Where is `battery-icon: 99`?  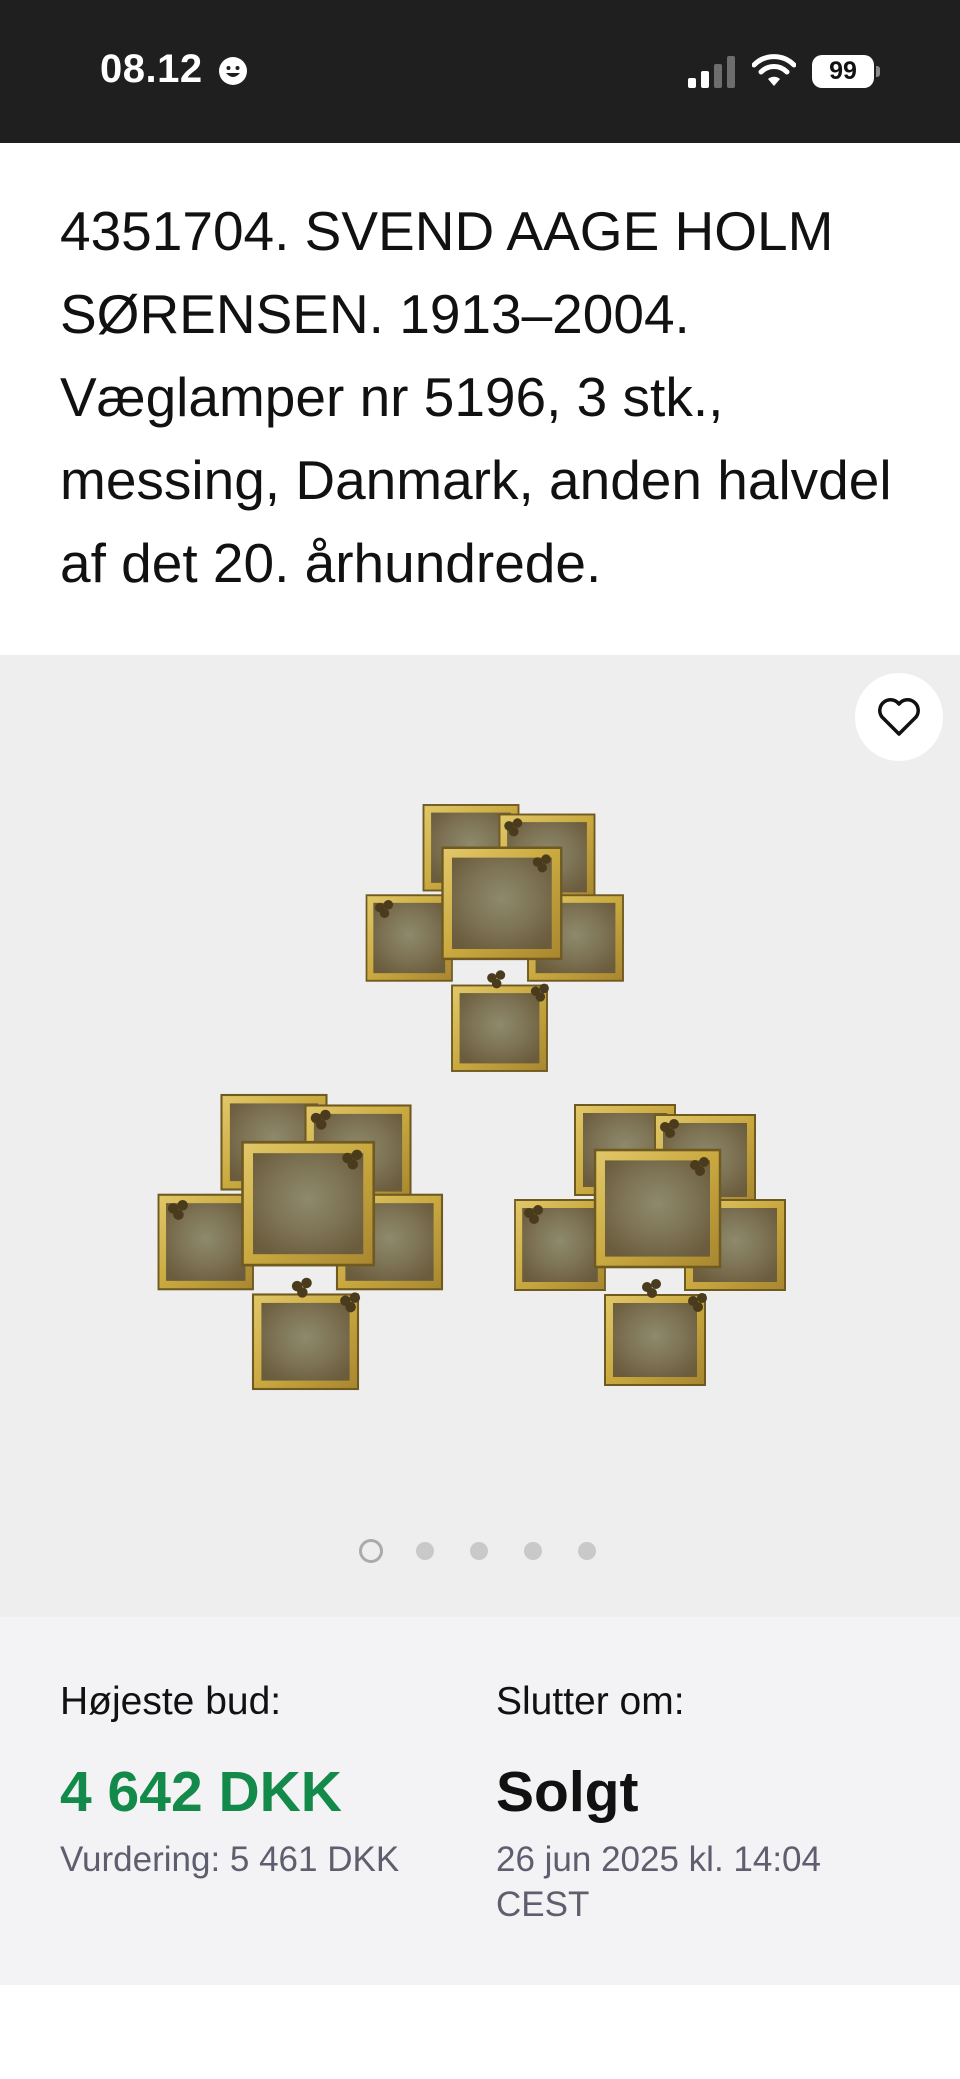
battery-icon: 99 is located at coordinates (846, 71).